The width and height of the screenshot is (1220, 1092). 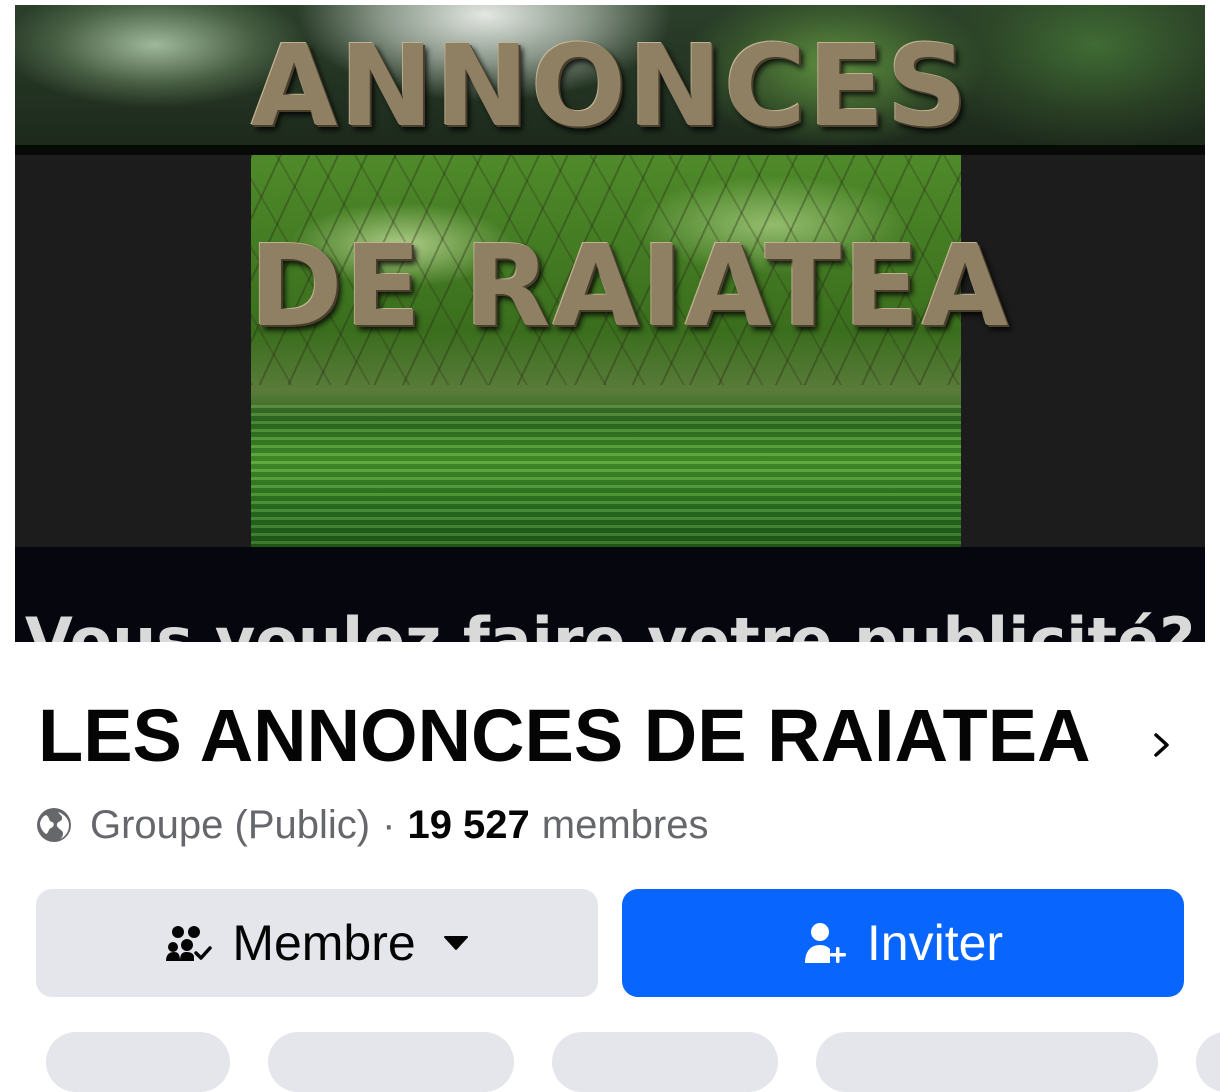 What do you see at coordinates (610, 623) in the screenshot?
I see `cover-text-line-3: Vous voulez faire votre publicité?` at bounding box center [610, 623].